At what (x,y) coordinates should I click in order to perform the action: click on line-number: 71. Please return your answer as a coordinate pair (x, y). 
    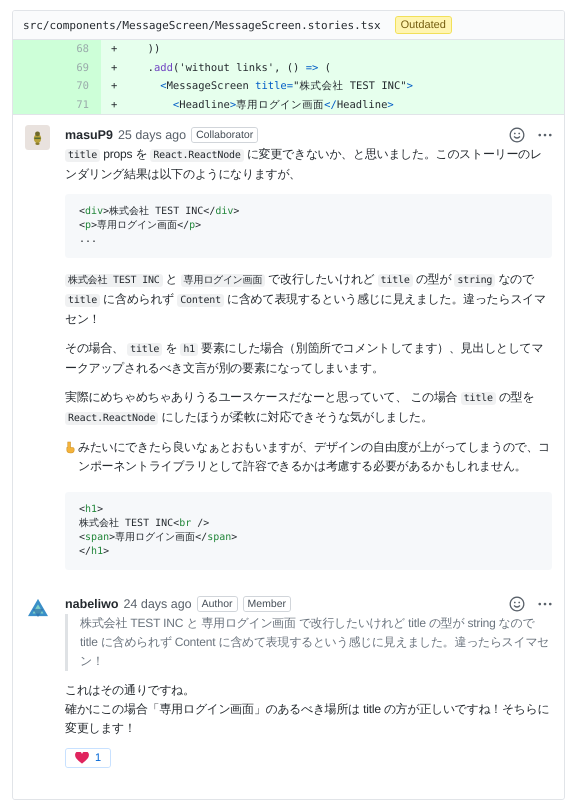
    Looking at the image, I should click on (57, 105).